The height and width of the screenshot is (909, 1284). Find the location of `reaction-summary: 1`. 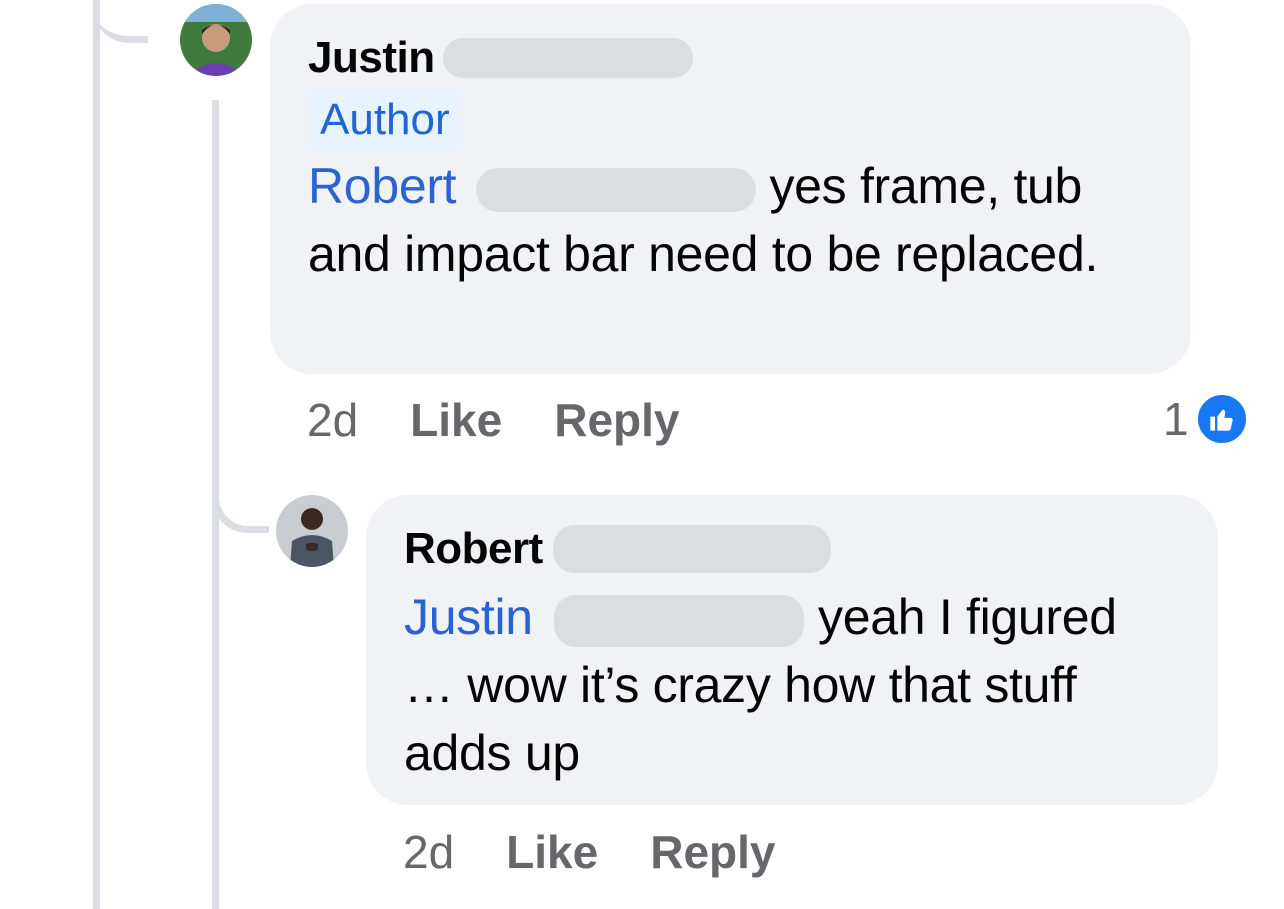

reaction-summary: 1 is located at coordinates (1206, 419).